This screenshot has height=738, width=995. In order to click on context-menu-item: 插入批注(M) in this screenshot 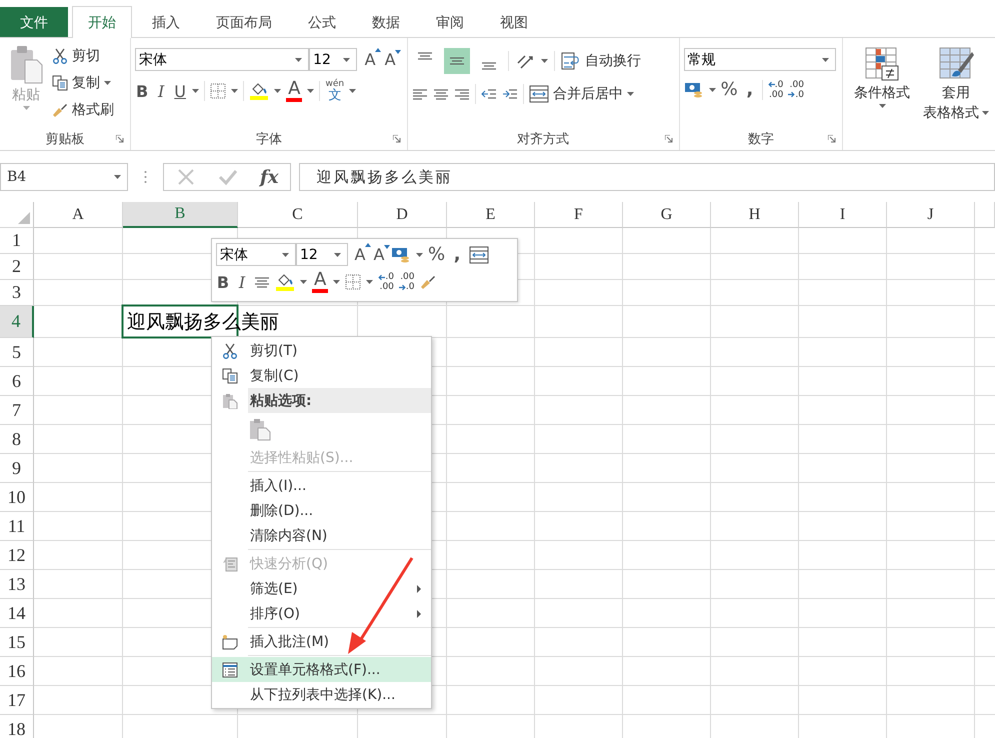, I will do `click(321, 641)`.